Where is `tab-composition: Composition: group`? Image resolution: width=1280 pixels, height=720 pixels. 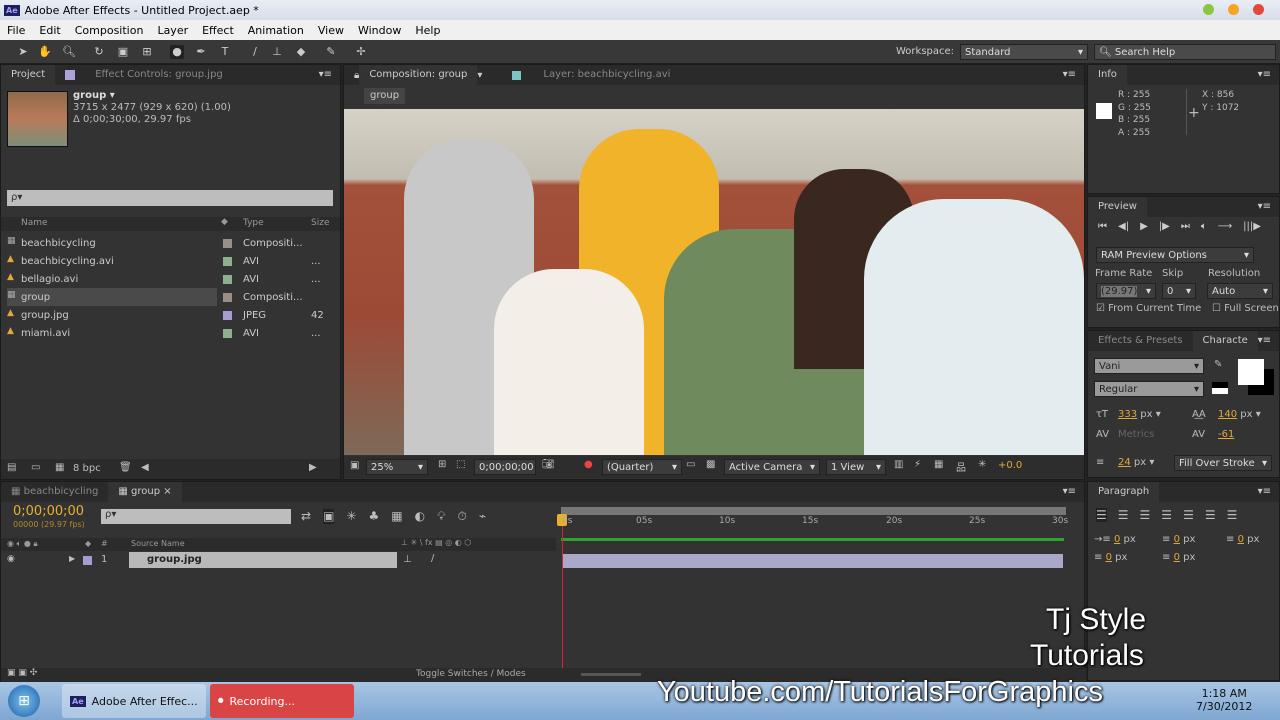
tab-composition: Composition: group is located at coordinates (418, 75).